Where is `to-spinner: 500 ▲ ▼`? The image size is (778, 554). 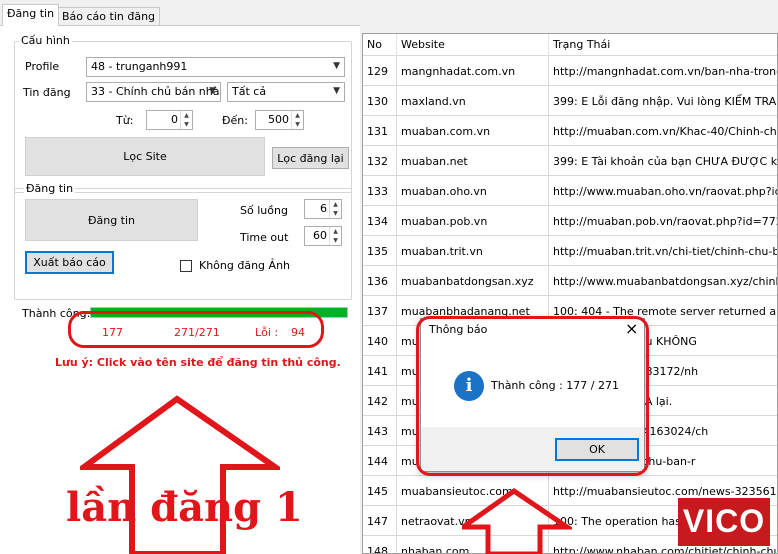 to-spinner: 500 ▲ ▼ is located at coordinates (279, 120).